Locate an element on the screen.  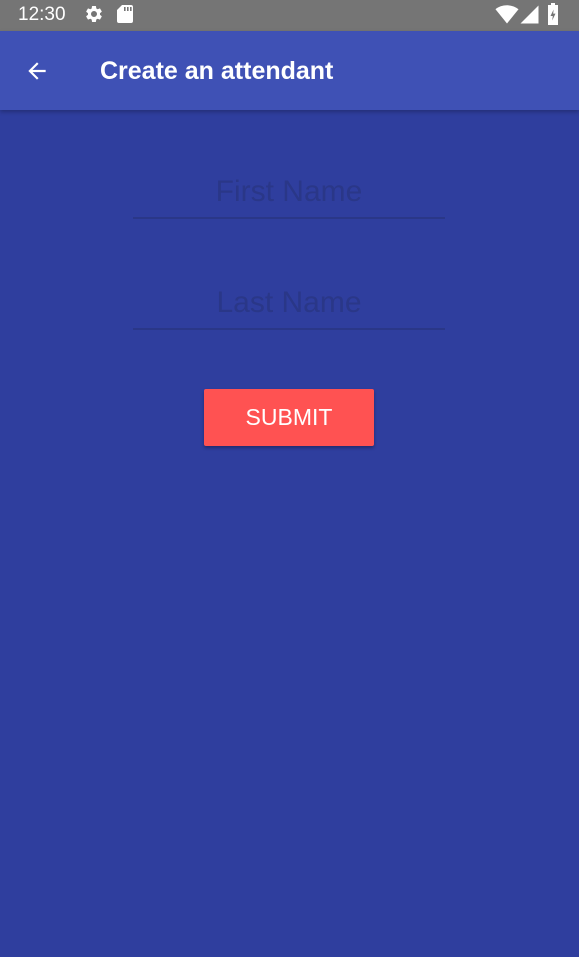
first-name-field is located at coordinates (289, 193).